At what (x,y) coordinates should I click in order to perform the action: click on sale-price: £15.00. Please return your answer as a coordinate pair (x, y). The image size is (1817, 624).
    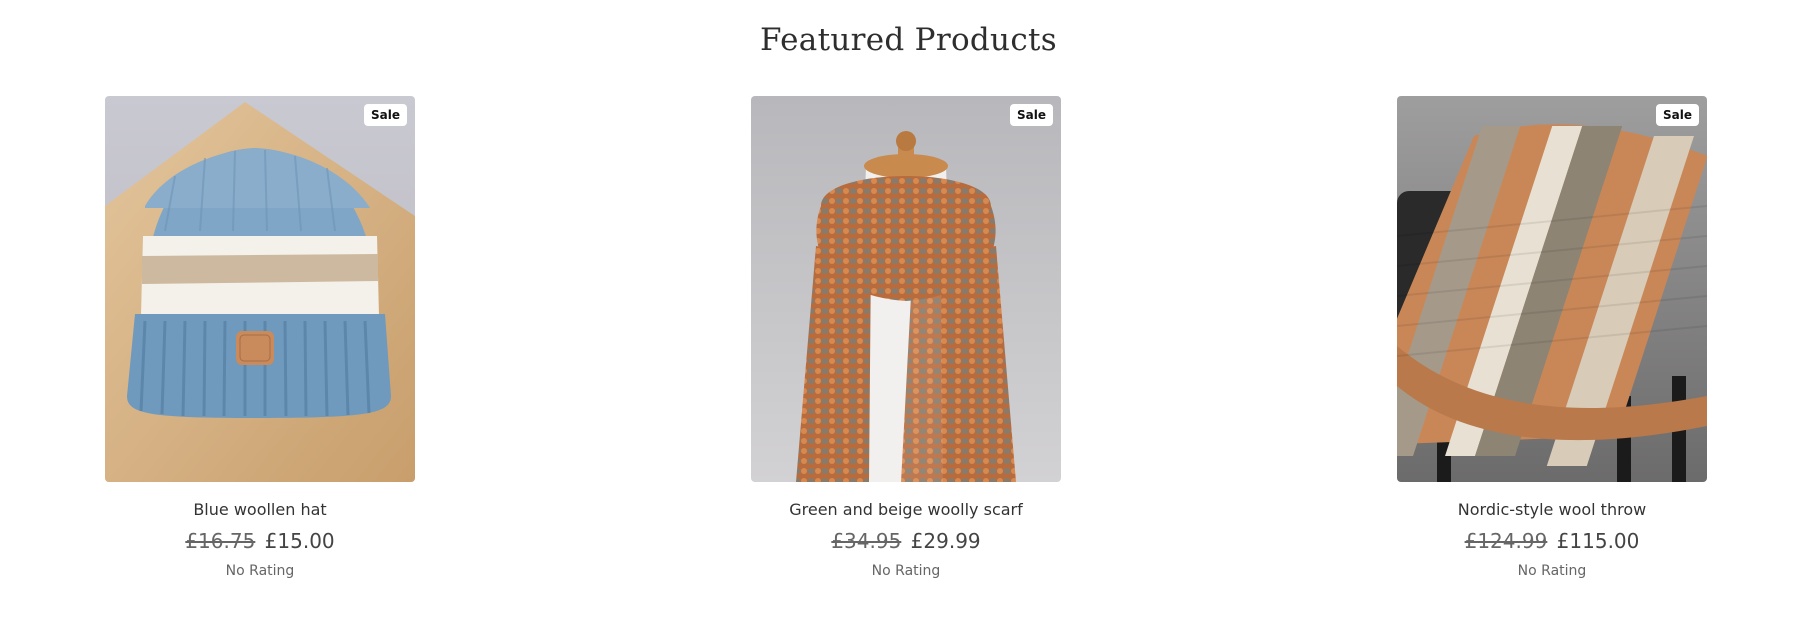
    Looking at the image, I should click on (299, 541).